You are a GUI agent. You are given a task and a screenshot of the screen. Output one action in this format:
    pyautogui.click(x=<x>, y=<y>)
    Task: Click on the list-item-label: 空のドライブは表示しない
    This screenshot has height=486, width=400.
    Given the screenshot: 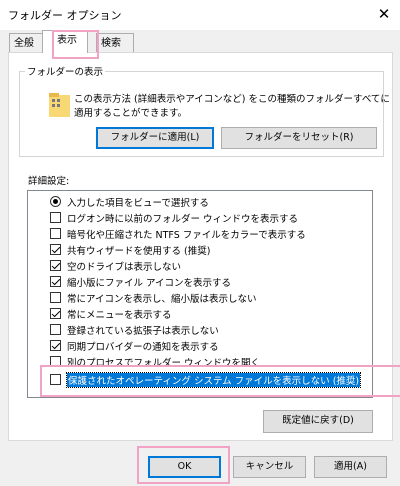 What is the action you would take?
    pyautogui.click(x=124, y=267)
    